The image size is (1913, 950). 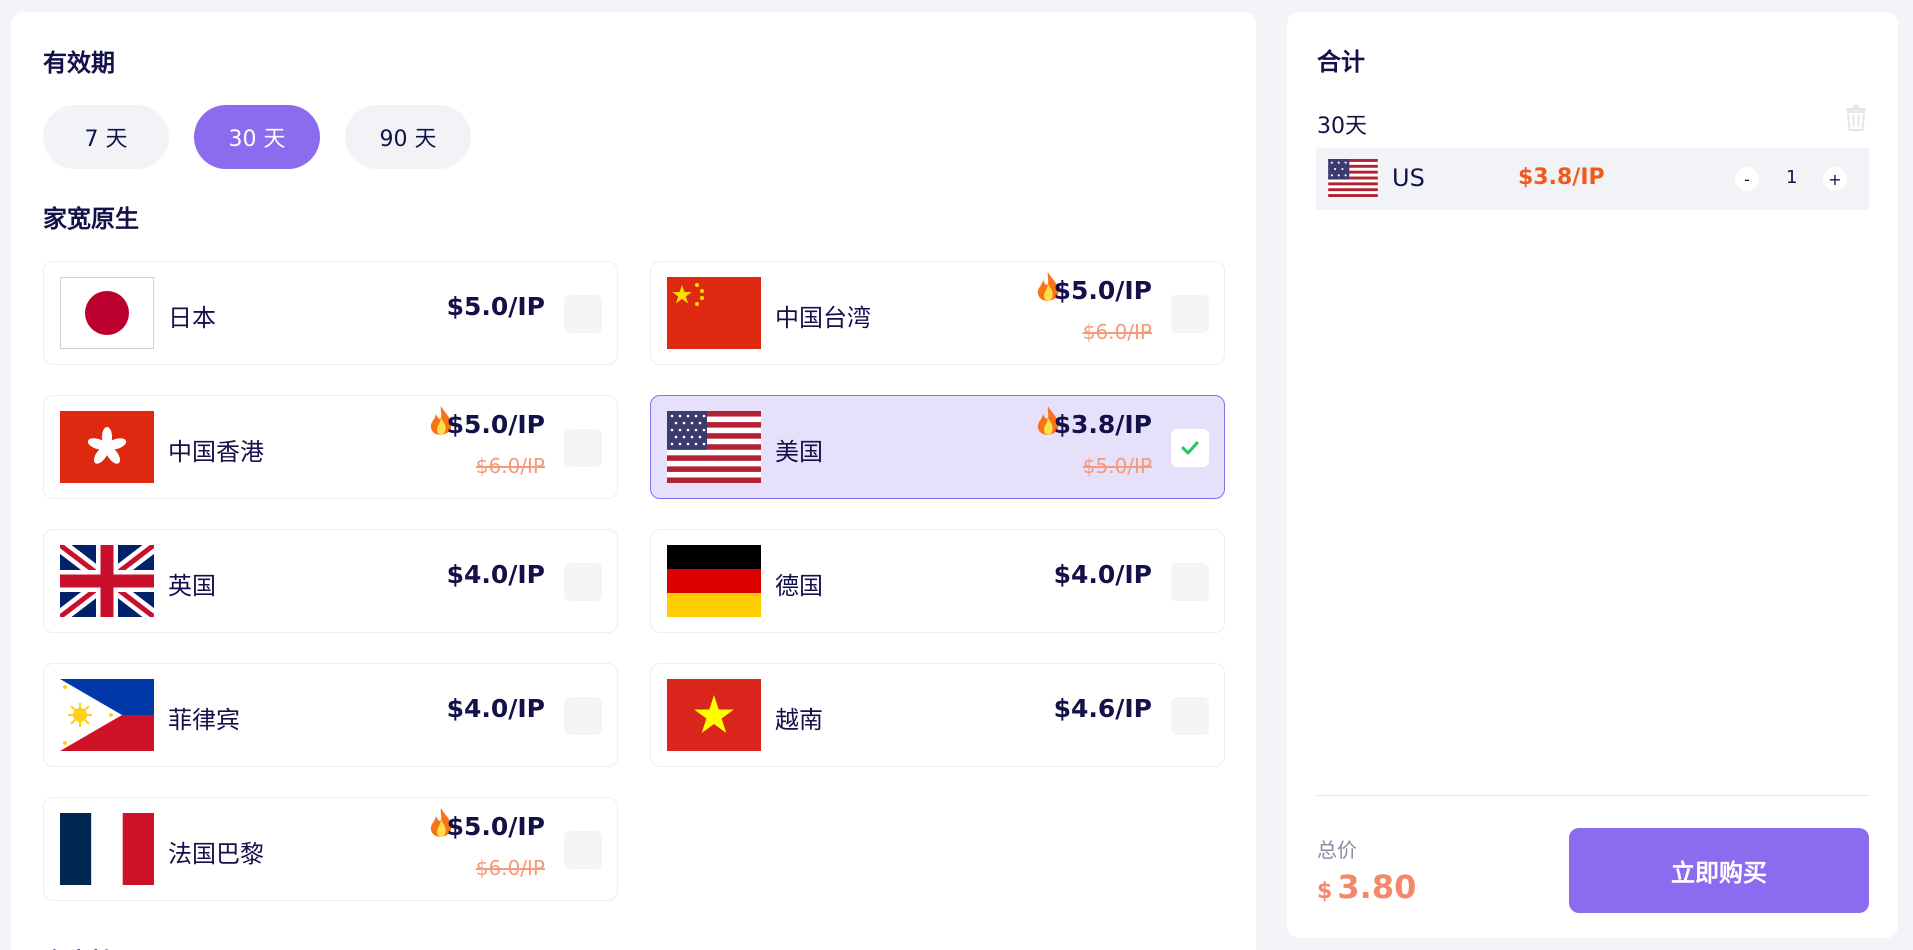 What do you see at coordinates (330, 447) in the screenshot?
I see `country-card-hongkong: 中国香港 $5.0/IP $6.0/IP` at bounding box center [330, 447].